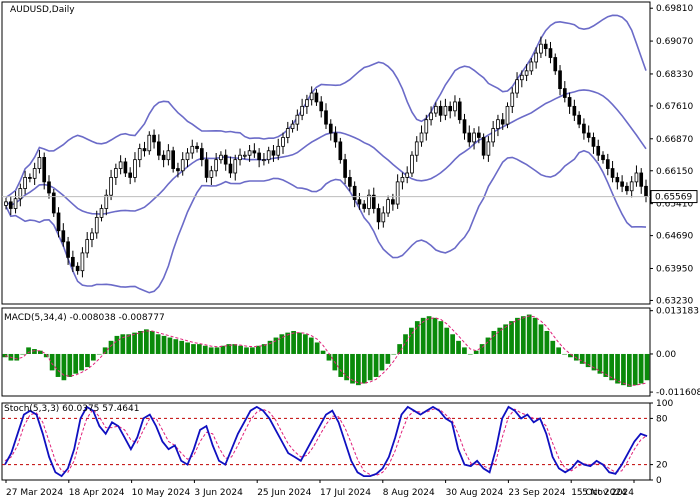 The width and height of the screenshot is (700, 500). I want to click on macd-tick-label: 0.013183, so click(677, 312).